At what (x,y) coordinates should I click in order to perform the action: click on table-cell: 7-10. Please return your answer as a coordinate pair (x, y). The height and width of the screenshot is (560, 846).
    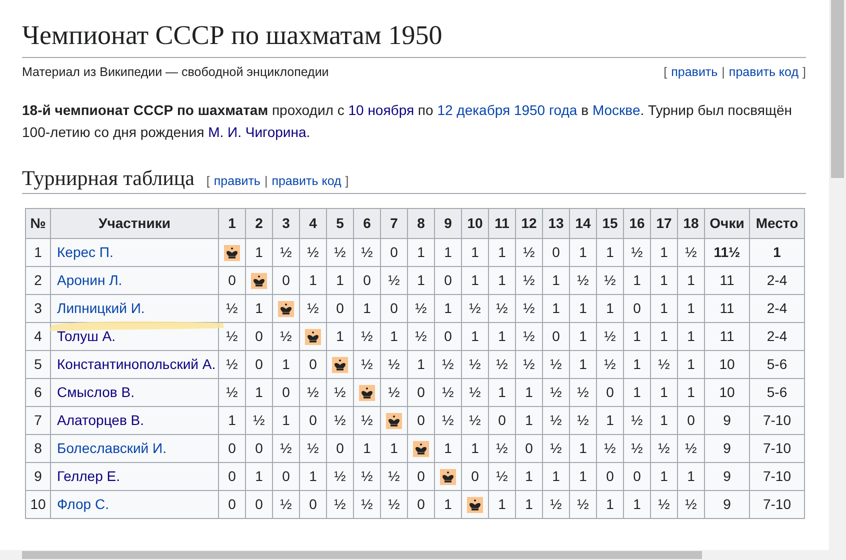
    Looking at the image, I should click on (777, 504).